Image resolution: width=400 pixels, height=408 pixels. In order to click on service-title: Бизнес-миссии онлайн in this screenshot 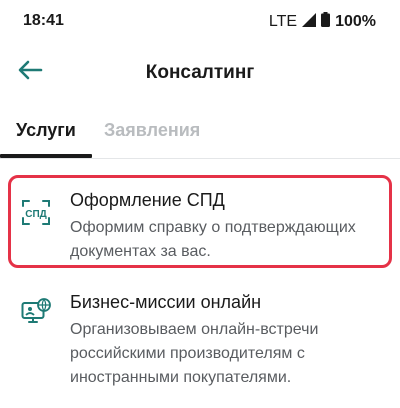, I will do `click(166, 302)`.